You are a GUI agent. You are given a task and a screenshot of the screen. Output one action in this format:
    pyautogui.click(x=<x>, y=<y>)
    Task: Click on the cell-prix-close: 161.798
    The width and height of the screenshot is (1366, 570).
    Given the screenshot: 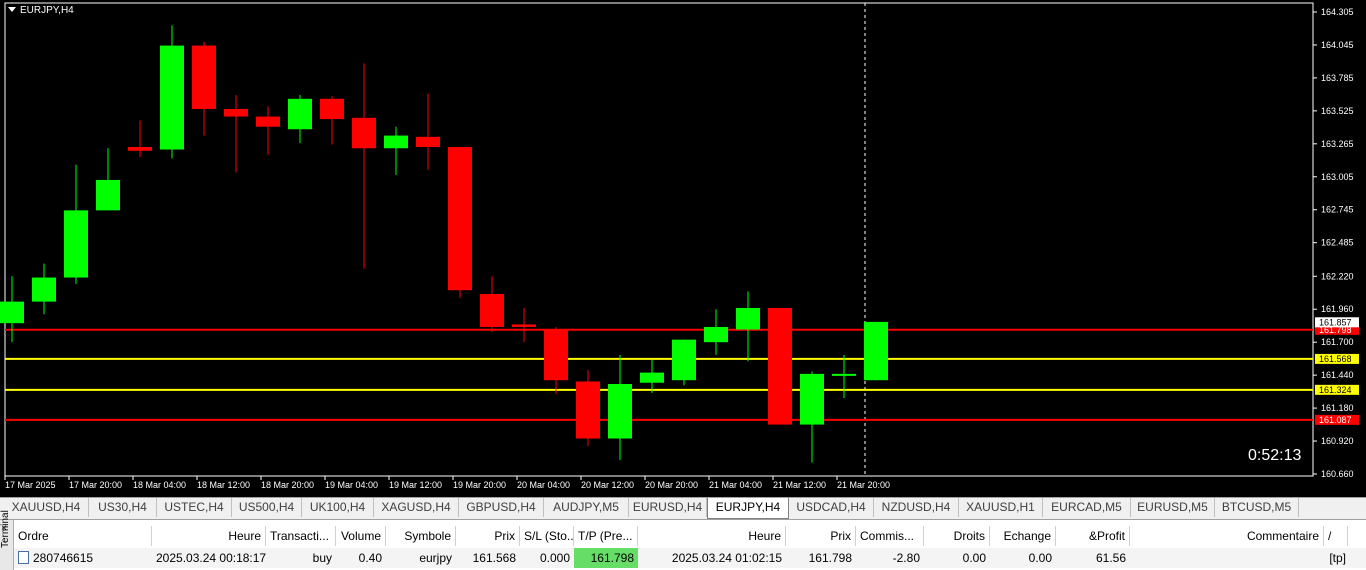 What is the action you would take?
    pyautogui.click(x=830, y=558)
    